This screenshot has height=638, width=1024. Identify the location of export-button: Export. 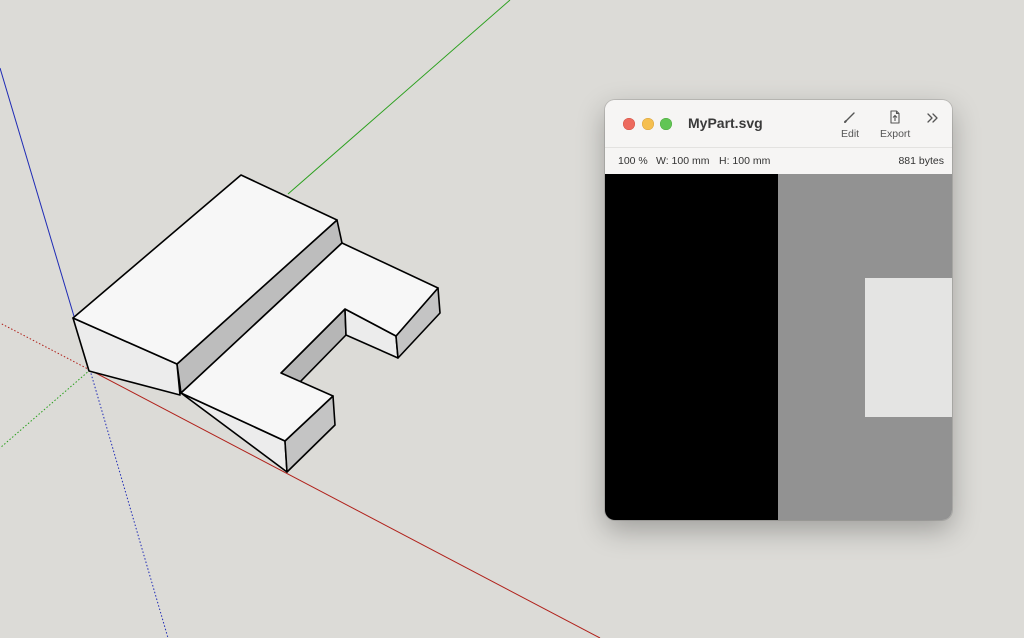
(895, 124).